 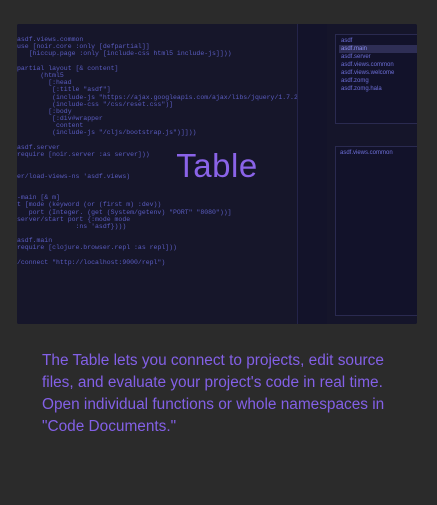 What do you see at coordinates (378, 89) in the screenshot?
I see `namespace-item: asdf.zomg.hala` at bounding box center [378, 89].